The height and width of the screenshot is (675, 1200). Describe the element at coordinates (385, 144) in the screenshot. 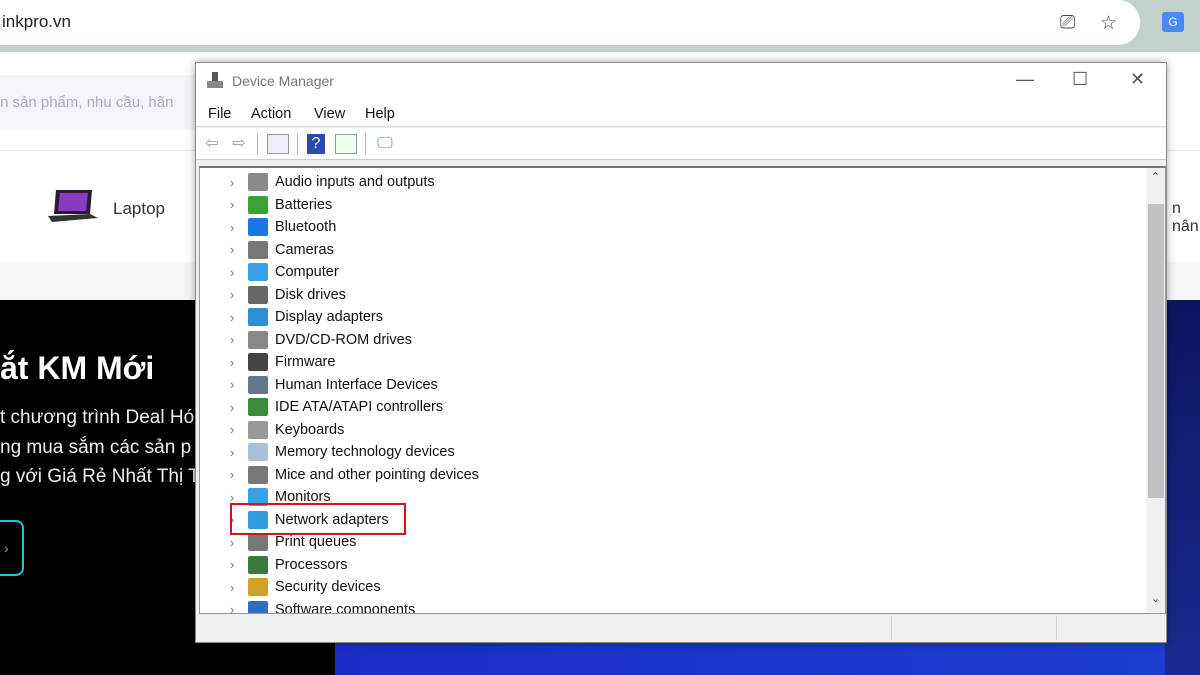

I see `scan-hardware-icon: 🖵` at that location.